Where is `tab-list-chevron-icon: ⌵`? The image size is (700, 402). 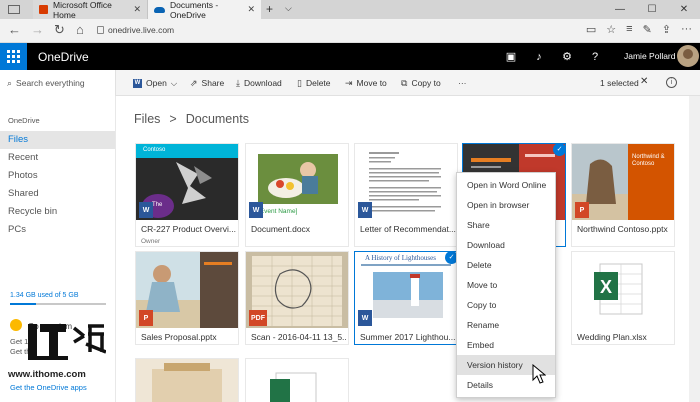 tab-list-chevron-icon: ⌵ is located at coordinates (288, 8).